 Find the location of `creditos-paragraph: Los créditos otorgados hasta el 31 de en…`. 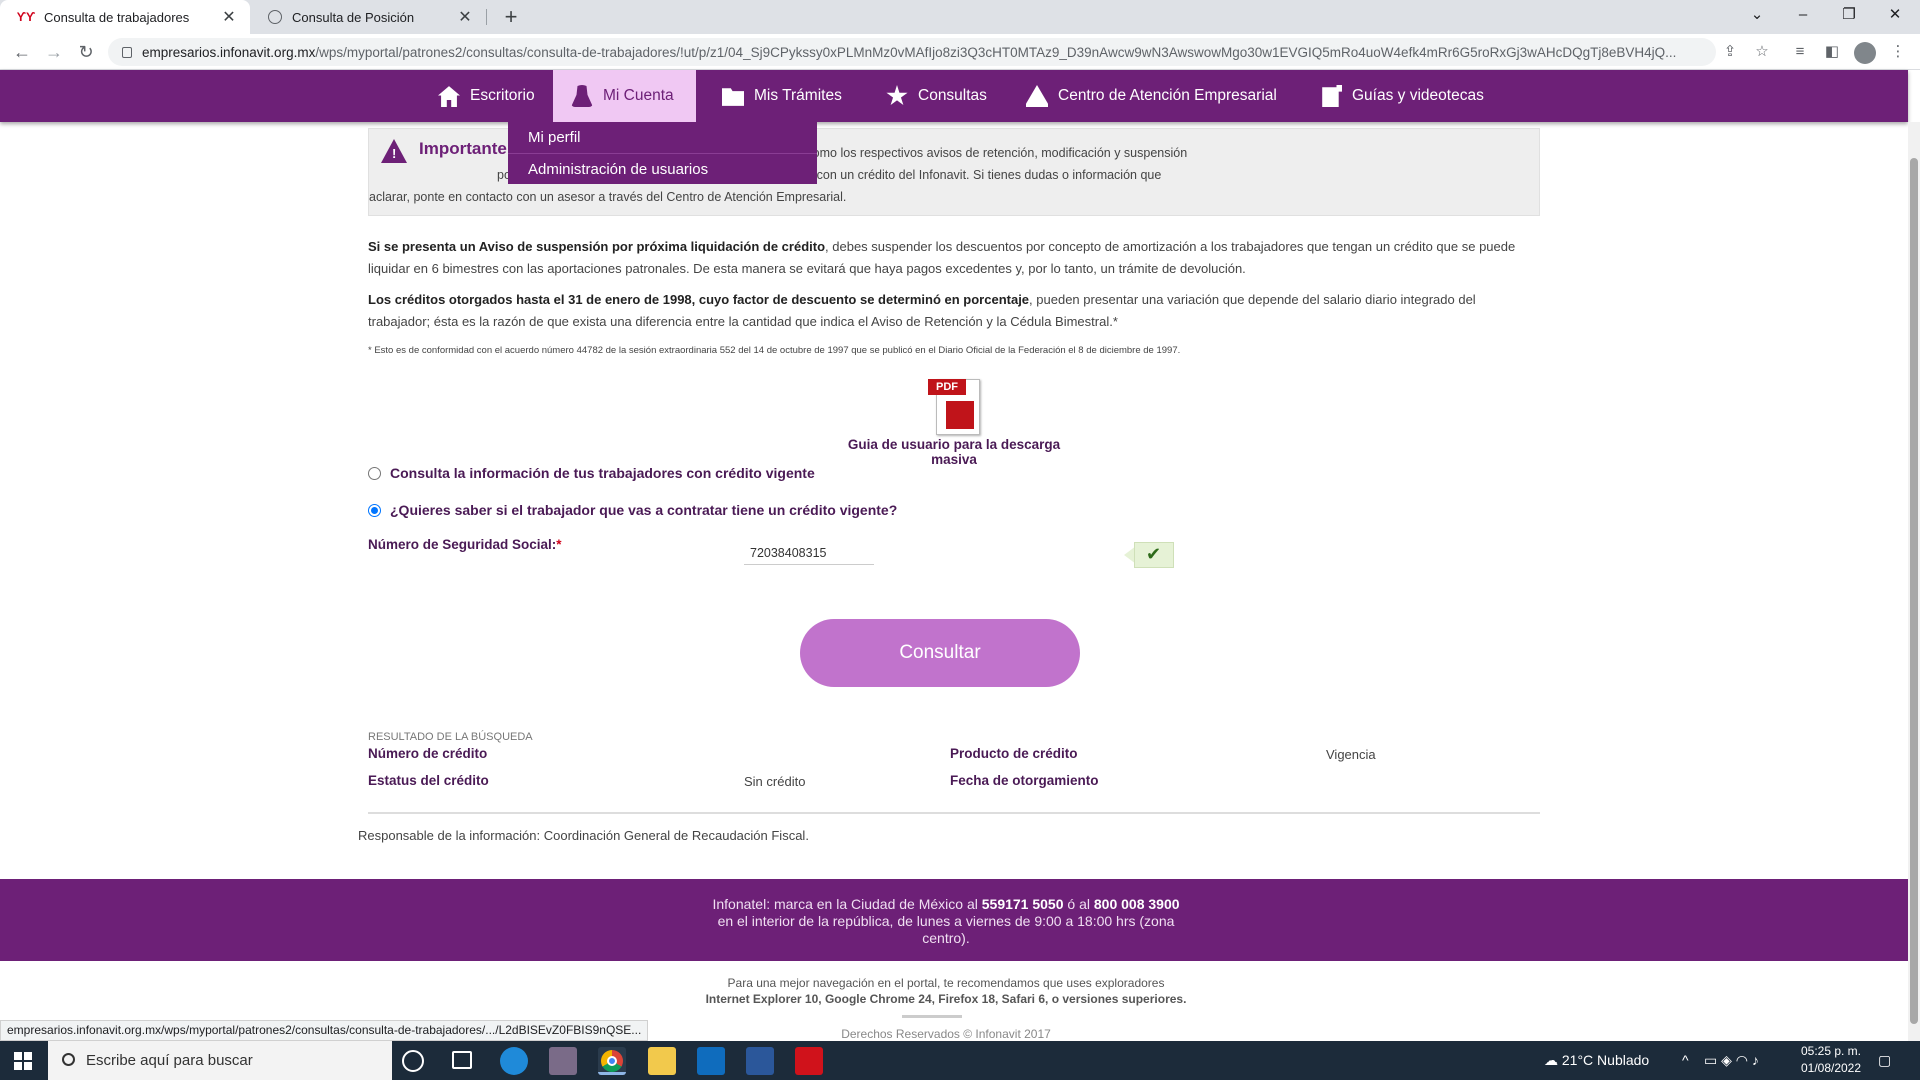

creditos-paragraph: Los créditos otorgados hasta el 31 de en… is located at coordinates (954, 311).